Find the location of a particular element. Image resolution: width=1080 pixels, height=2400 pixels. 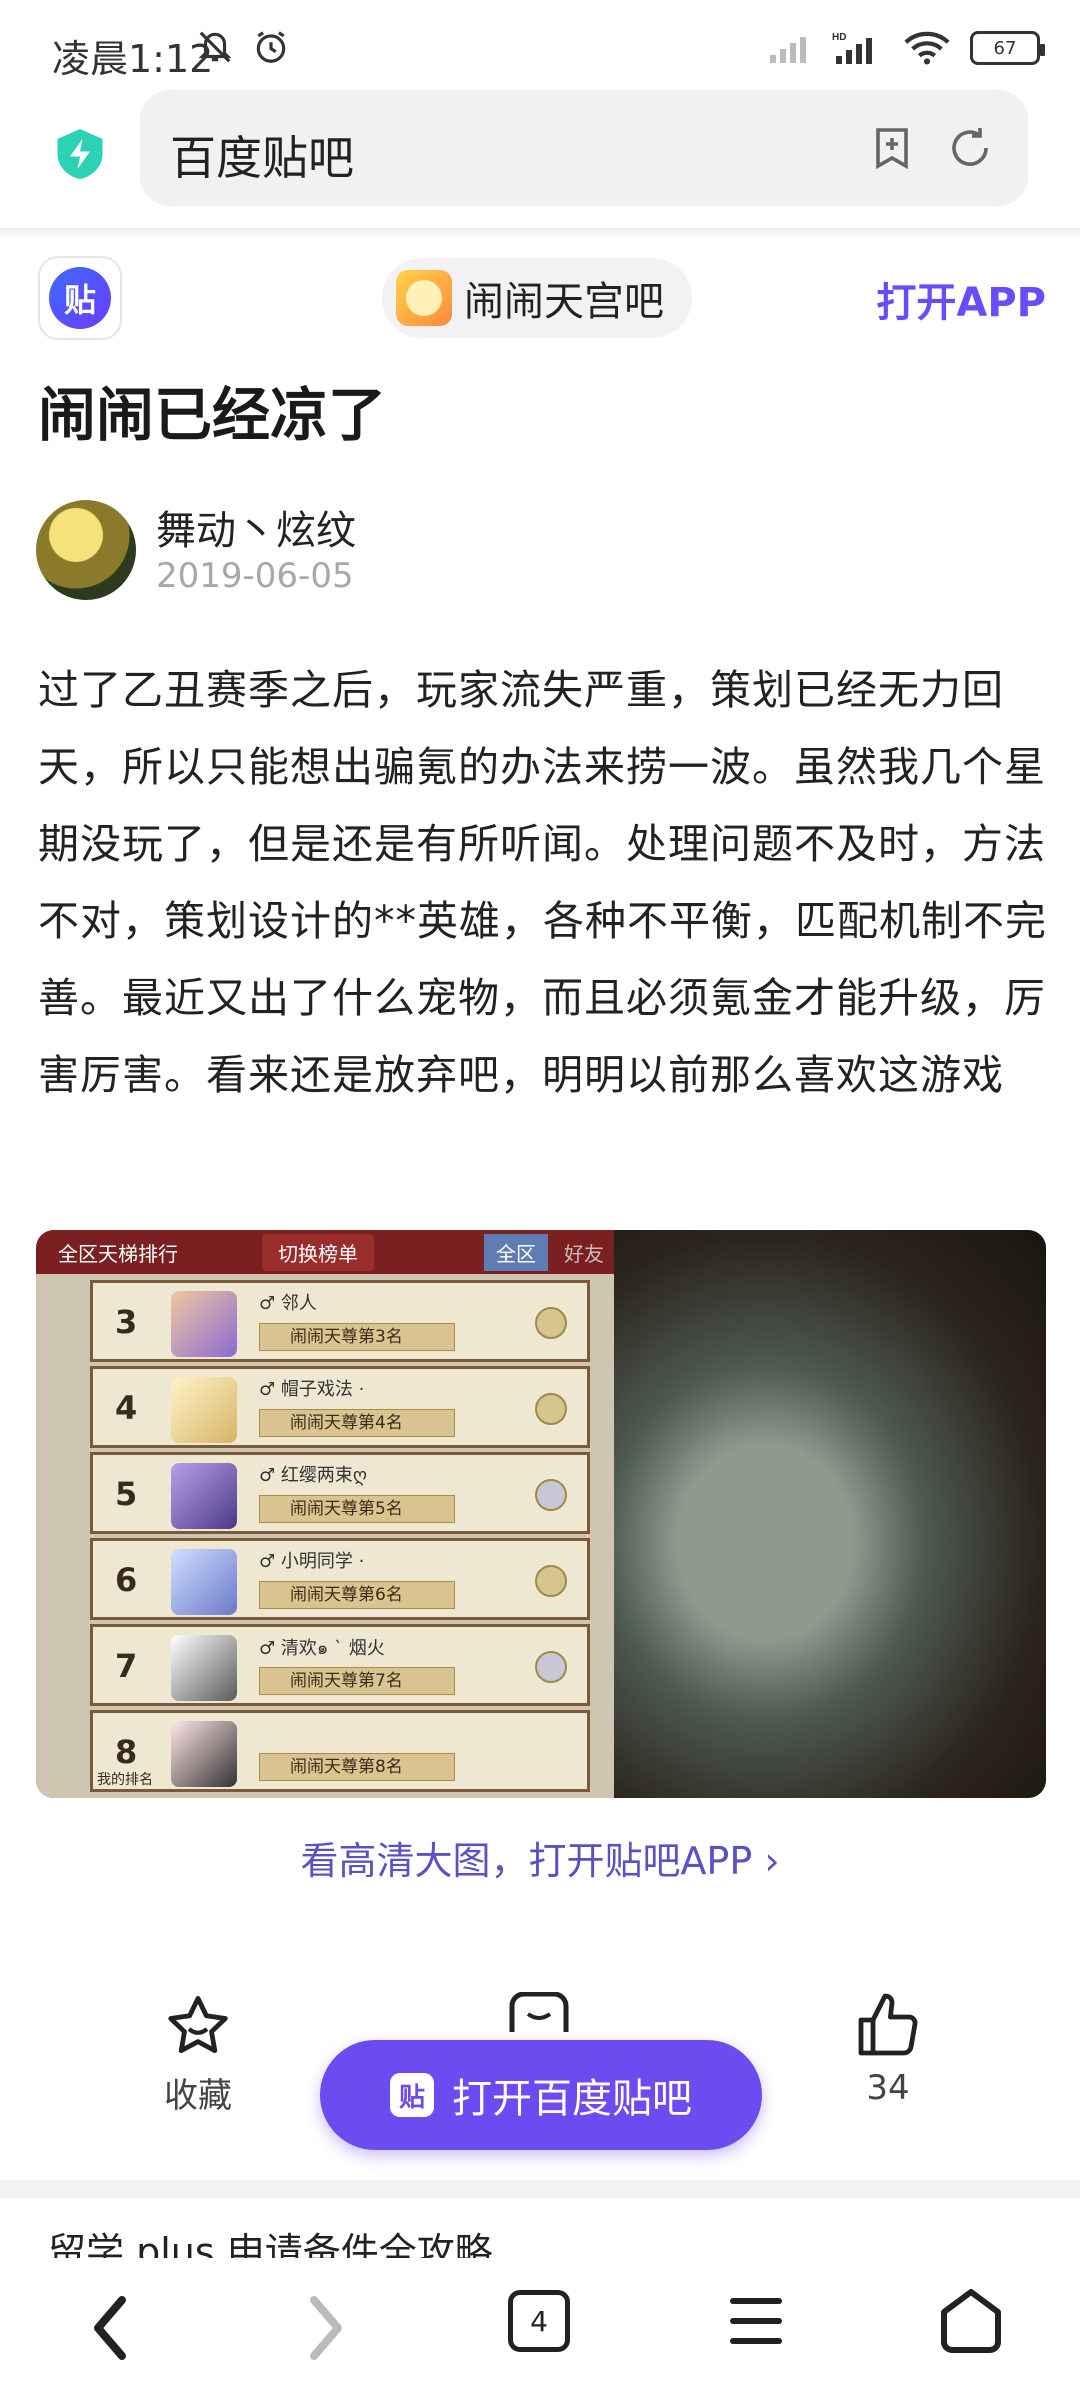

rank-number: 4 is located at coordinates (126, 1408).